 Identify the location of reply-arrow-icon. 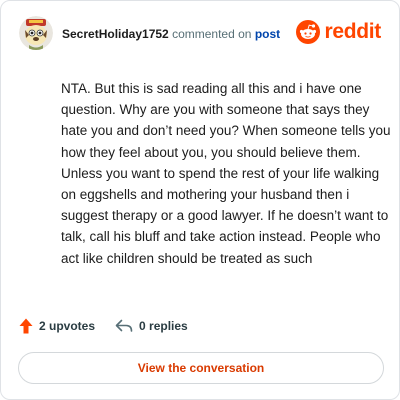
(124, 325).